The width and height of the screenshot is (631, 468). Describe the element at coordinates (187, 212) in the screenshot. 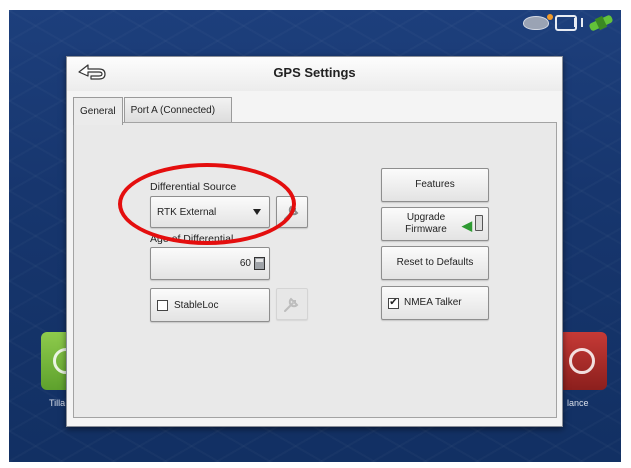

I see `differential-source-value: RTK External` at that location.